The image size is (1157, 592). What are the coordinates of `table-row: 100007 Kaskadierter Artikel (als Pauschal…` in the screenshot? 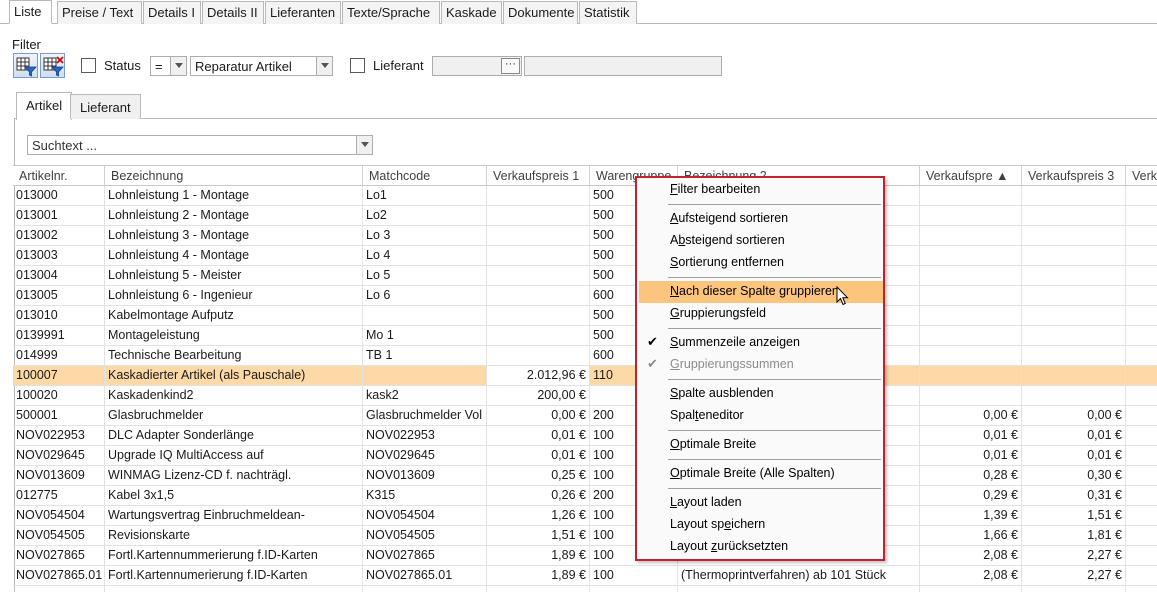 It's located at (585, 376).